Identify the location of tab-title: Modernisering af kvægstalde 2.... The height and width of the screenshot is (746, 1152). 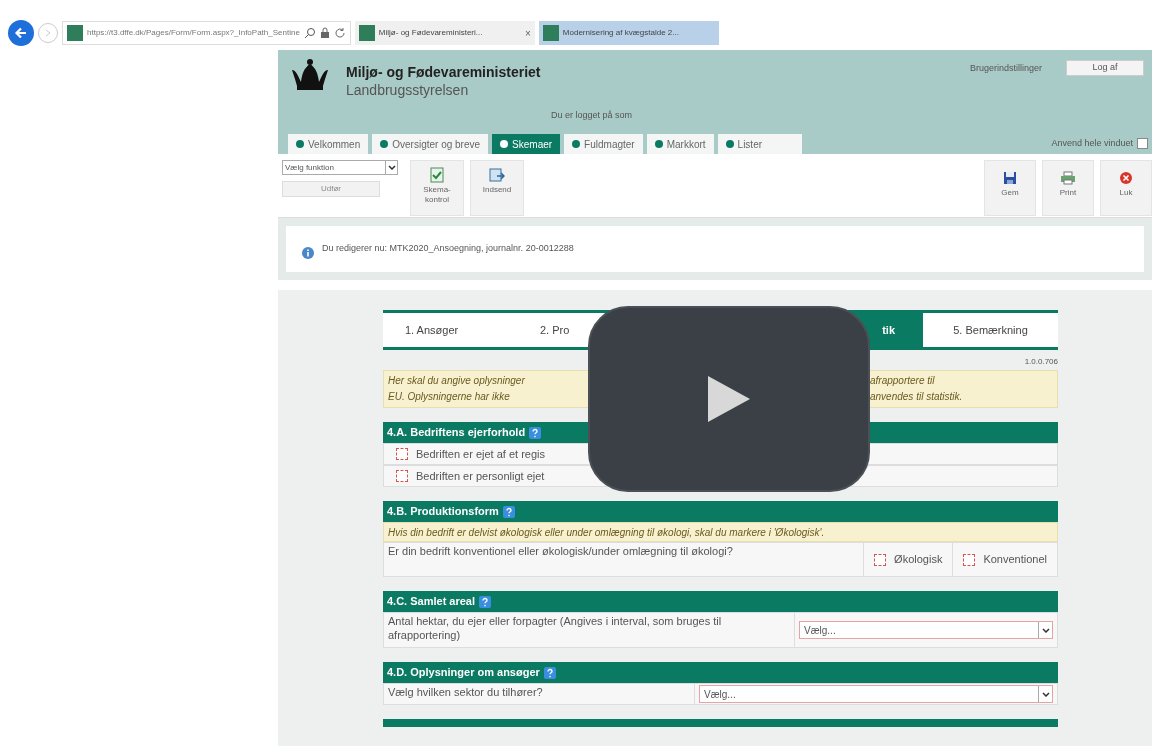
(620, 33).